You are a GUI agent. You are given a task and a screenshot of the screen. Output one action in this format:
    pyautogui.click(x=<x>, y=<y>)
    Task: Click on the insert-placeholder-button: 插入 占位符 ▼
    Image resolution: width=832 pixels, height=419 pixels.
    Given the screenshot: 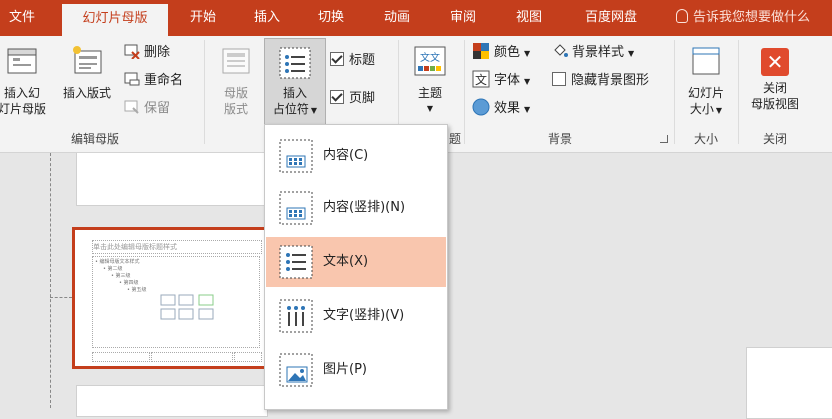 What is the action you would take?
    pyautogui.click(x=295, y=82)
    